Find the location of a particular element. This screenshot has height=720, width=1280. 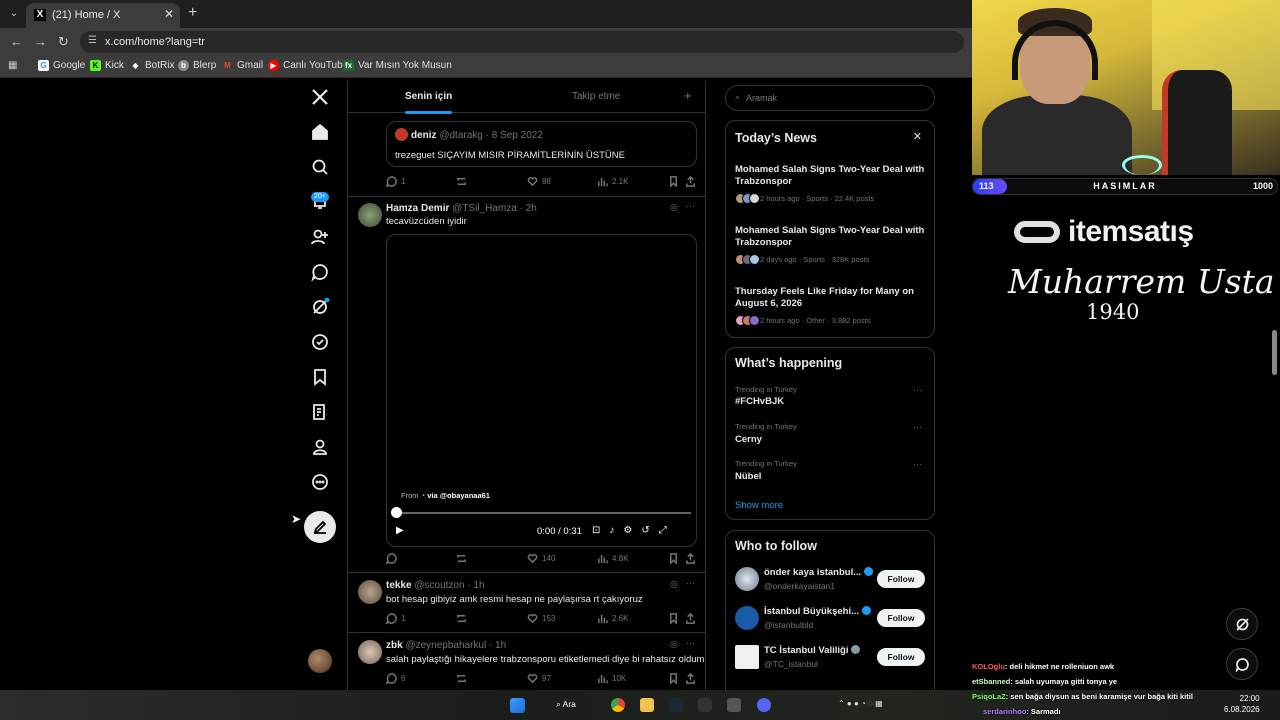

suggested-account-name: TC İstanbul Valiliği is located at coordinates (812, 650).